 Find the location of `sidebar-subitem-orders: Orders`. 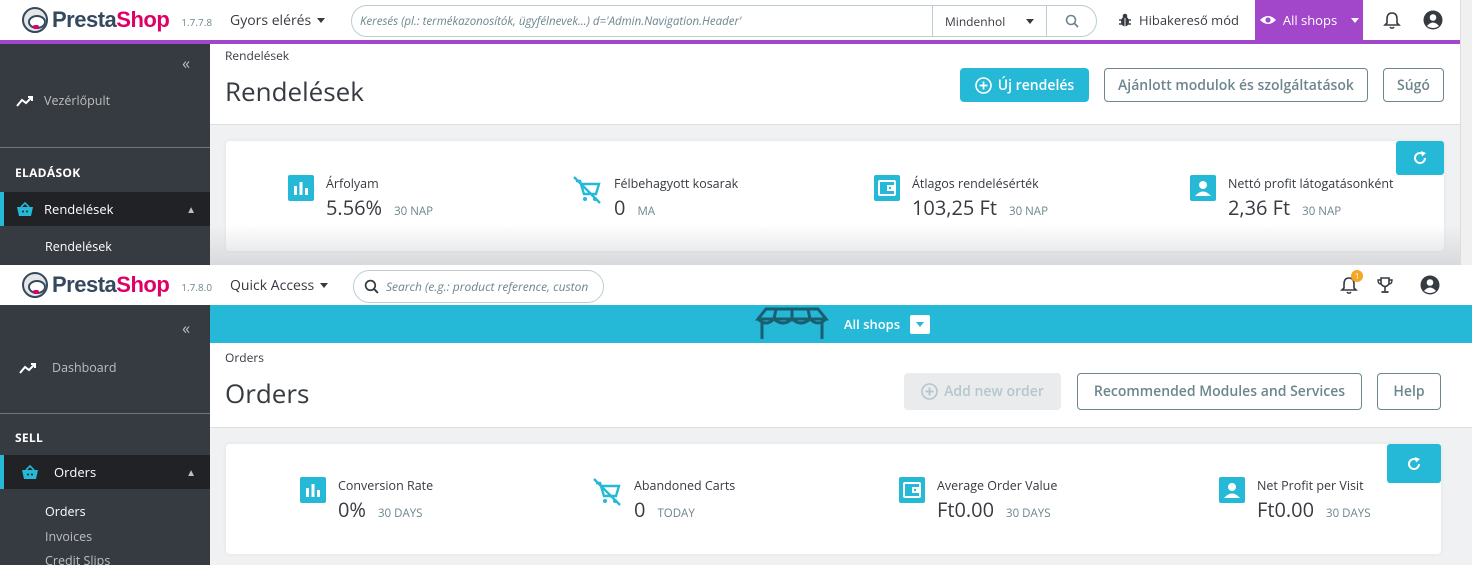

sidebar-subitem-orders: Orders is located at coordinates (65, 511).